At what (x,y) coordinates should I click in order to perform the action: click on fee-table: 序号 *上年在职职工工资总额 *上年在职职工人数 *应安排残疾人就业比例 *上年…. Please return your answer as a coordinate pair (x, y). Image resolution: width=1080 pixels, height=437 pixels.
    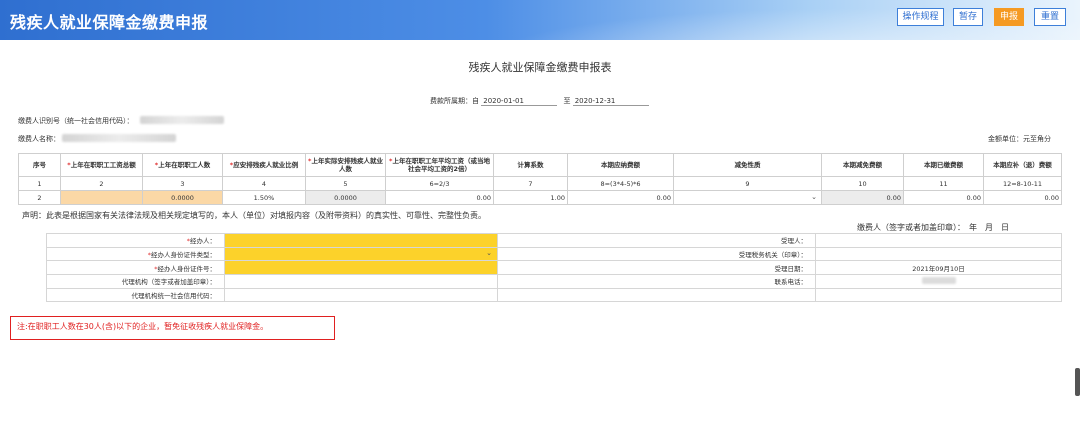
    Looking at the image, I should click on (540, 179).